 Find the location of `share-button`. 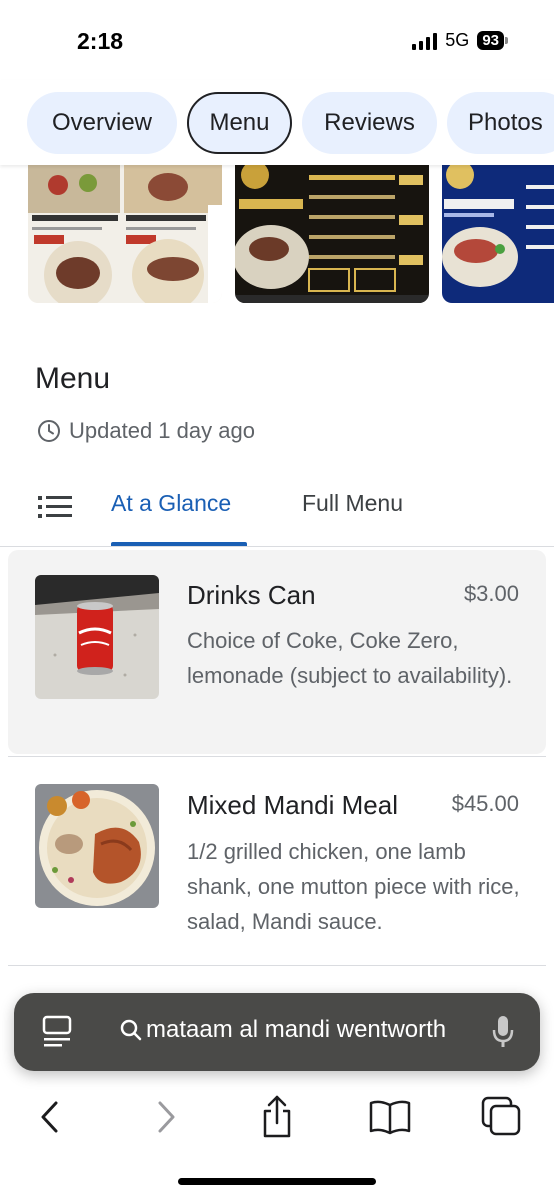

share-button is located at coordinates (277, 1117).